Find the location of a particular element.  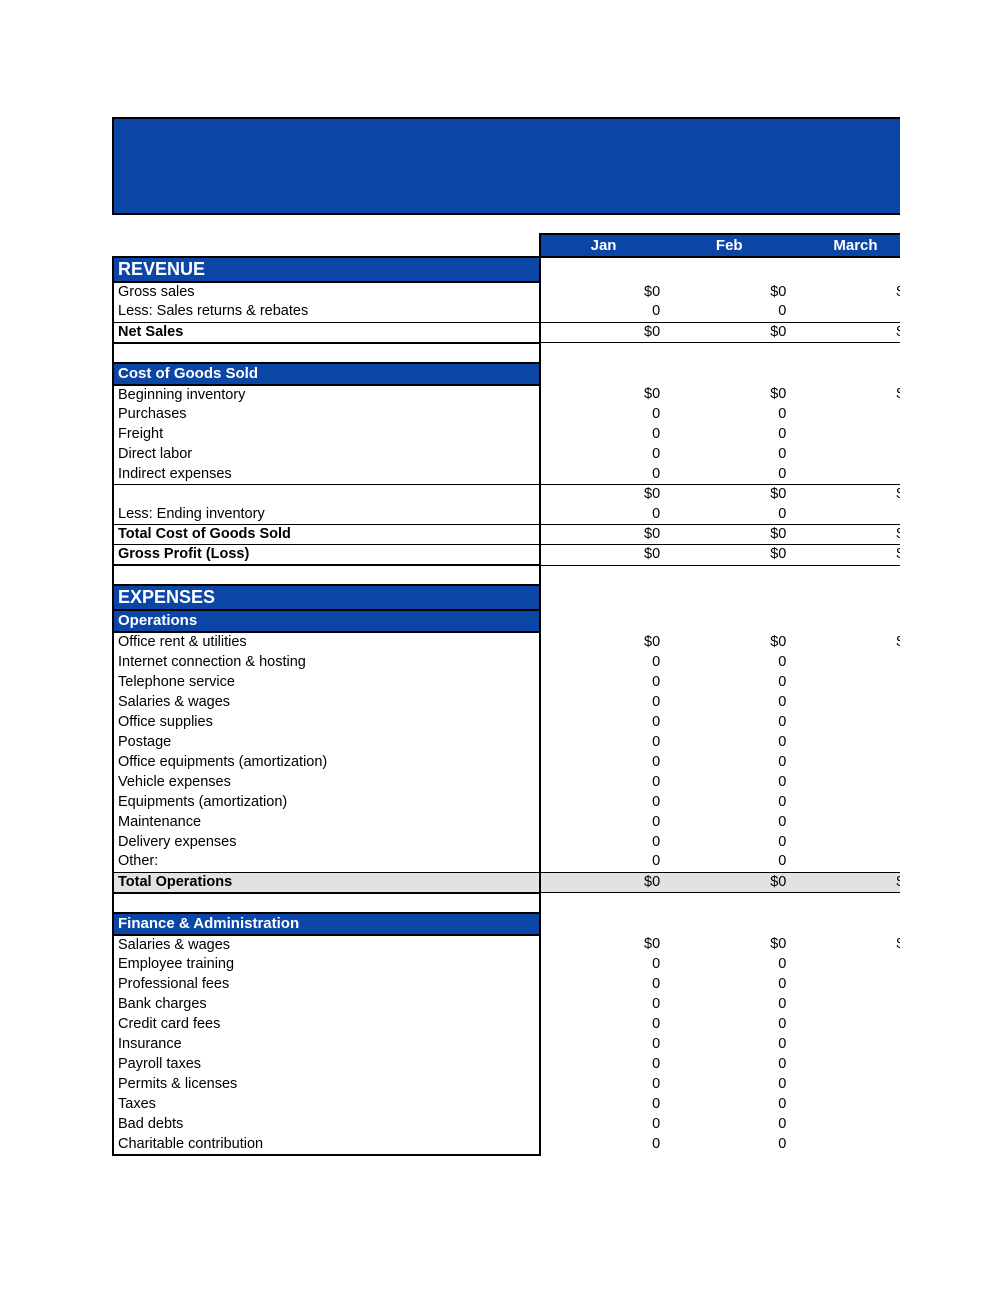

column-header-jan: Jan is located at coordinates (602, 245).